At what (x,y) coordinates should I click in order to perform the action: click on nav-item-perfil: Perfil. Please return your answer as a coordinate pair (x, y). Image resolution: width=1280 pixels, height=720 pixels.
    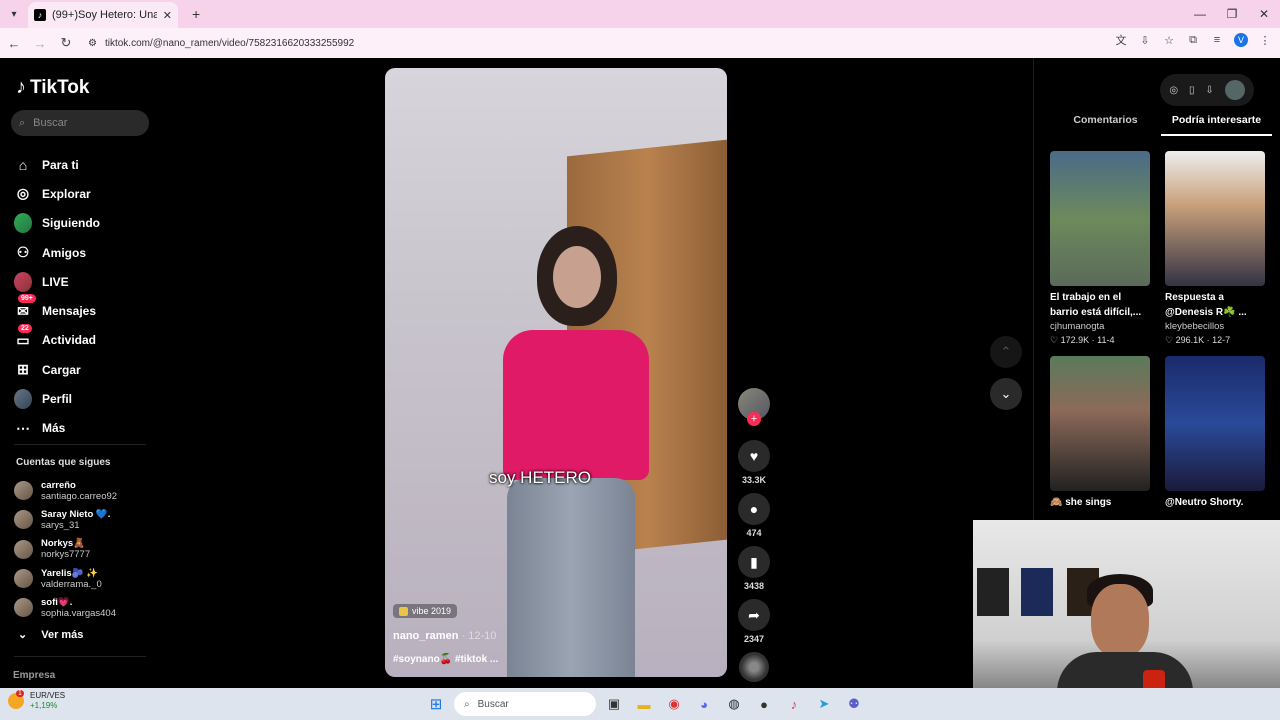
    Looking at the image, I should click on (57, 398).